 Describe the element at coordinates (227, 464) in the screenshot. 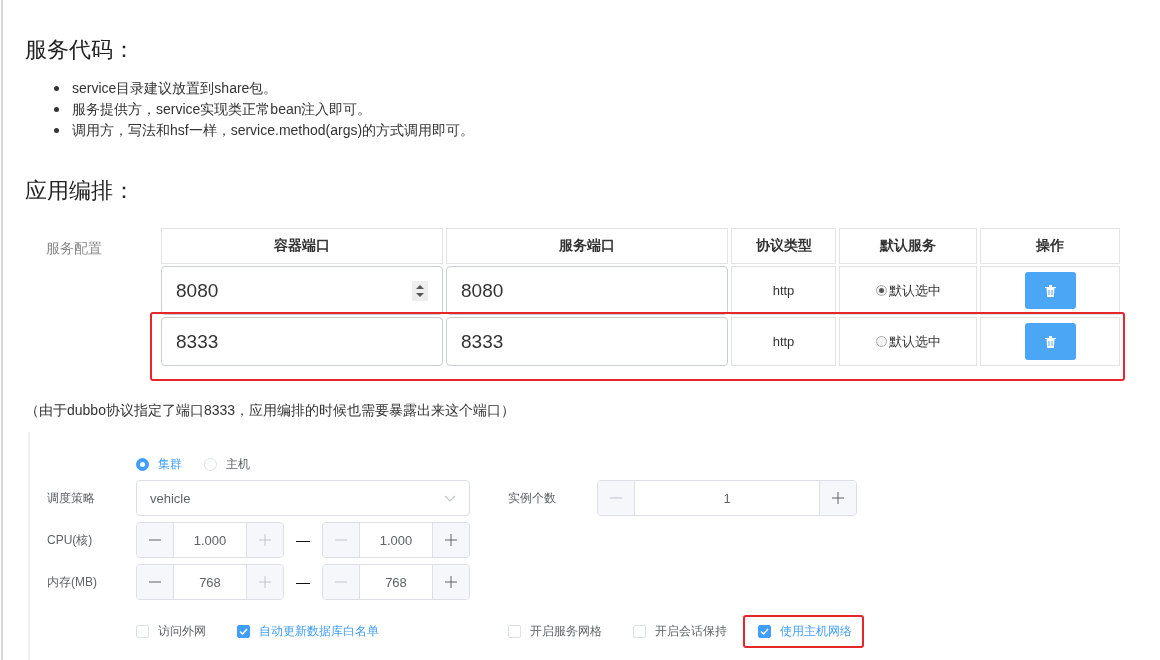

I see `mode-radio: 主机` at that location.